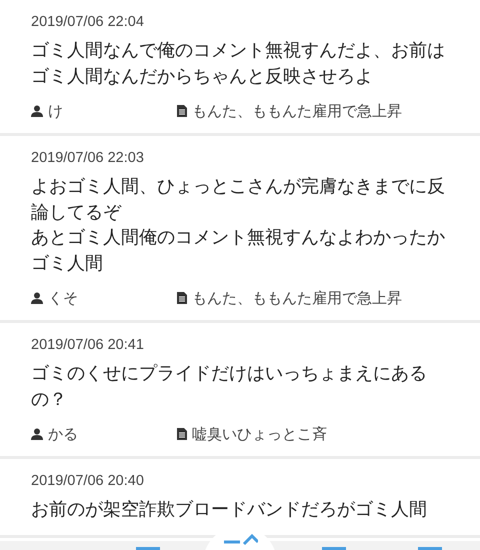 The image size is (480, 550). What do you see at coordinates (229, 510) in the screenshot?
I see `comment-text: お前のが架空詐欺ブロードバンドだろがゴミ人間` at bounding box center [229, 510].